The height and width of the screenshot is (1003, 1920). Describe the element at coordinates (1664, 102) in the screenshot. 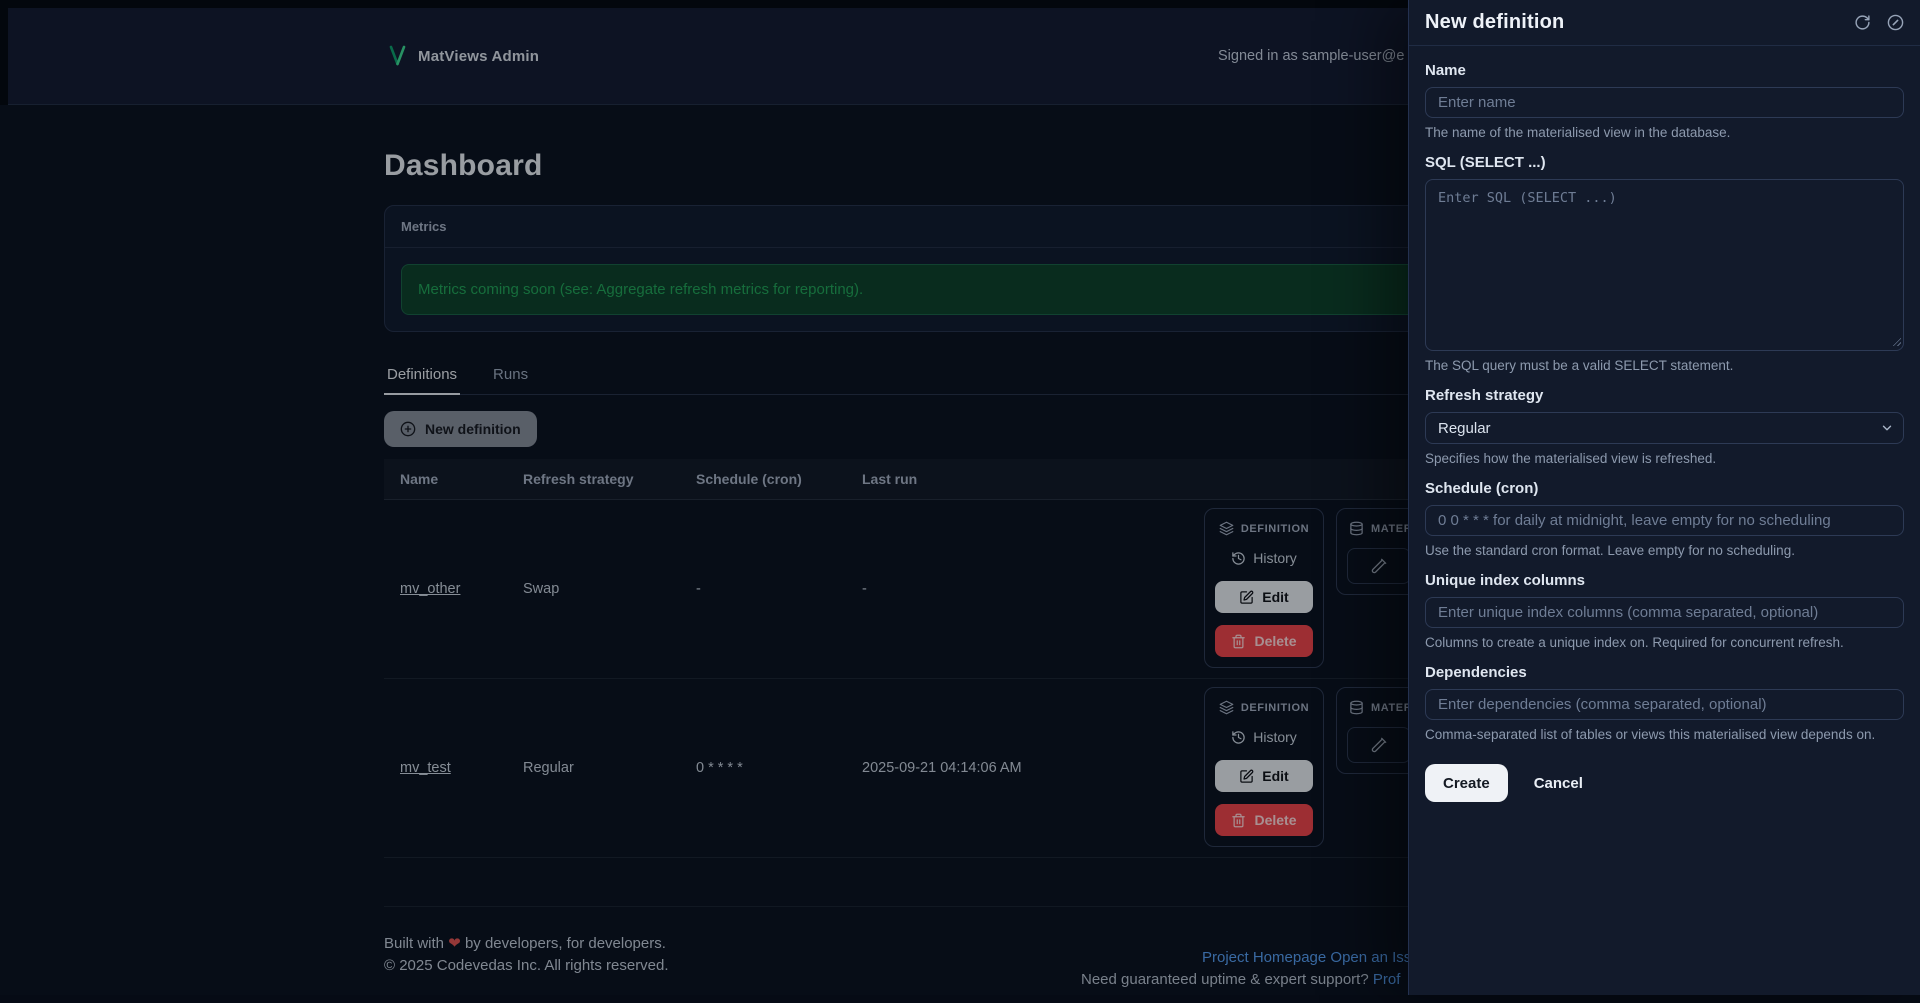

I see `name-input` at that location.